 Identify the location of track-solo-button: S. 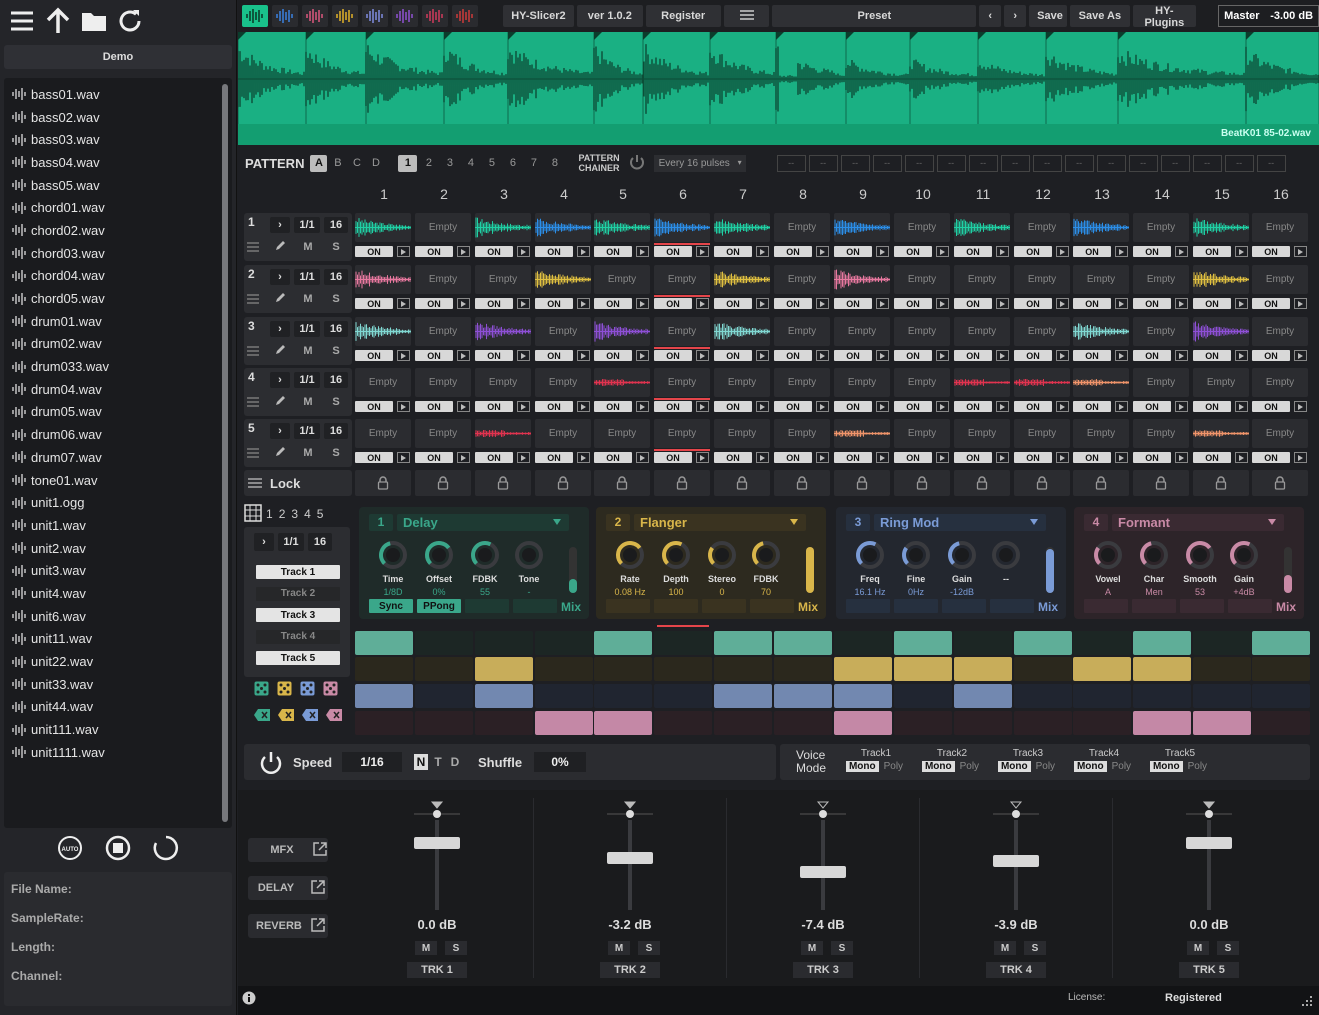
(336, 453).